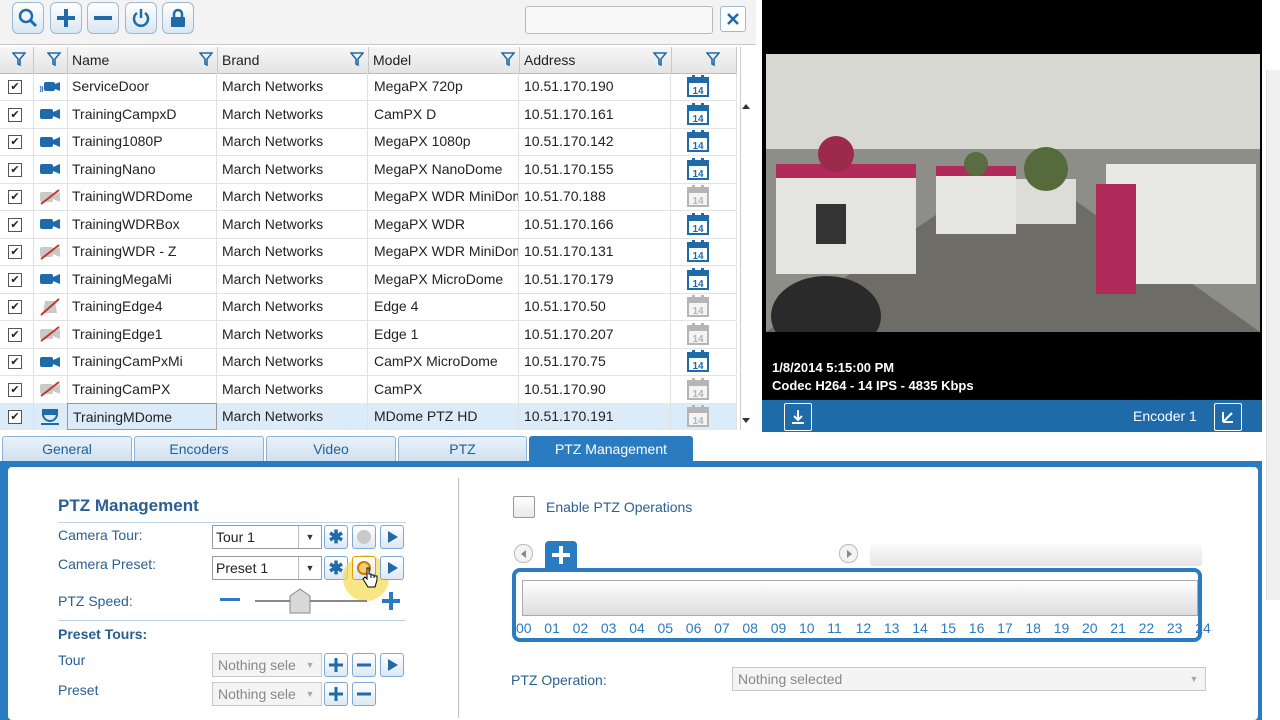 Image resolution: width=1280 pixels, height=720 pixels. I want to click on header-type, so click(50, 60).